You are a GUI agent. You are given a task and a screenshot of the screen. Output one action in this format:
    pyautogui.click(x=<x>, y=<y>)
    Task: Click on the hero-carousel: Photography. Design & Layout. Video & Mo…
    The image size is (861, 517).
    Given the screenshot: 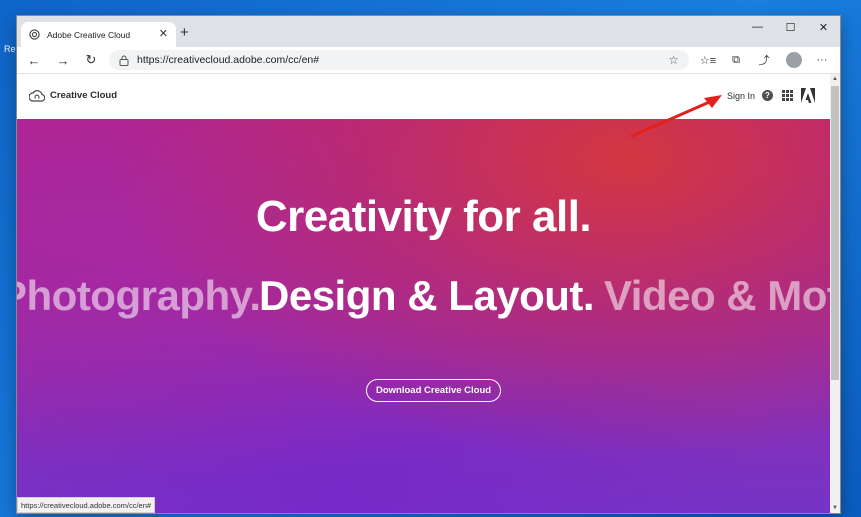 What is the action you would take?
    pyautogui.click(x=423, y=297)
    